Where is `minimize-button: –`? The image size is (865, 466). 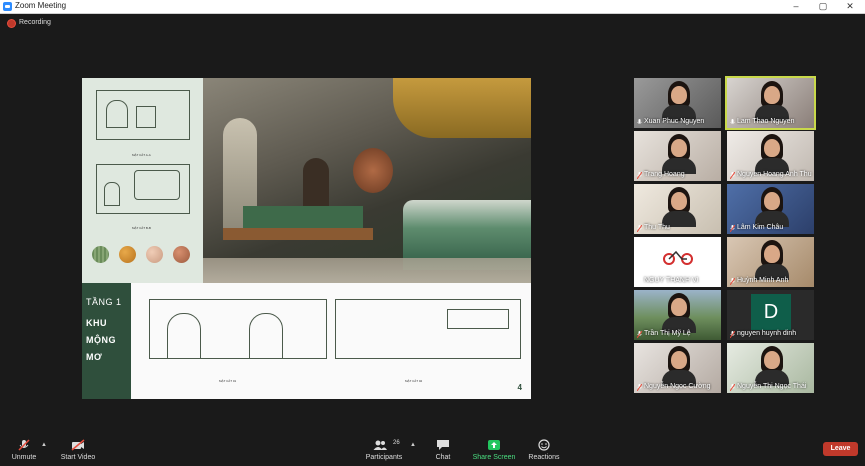
minimize-button: – is located at coordinates (796, 6).